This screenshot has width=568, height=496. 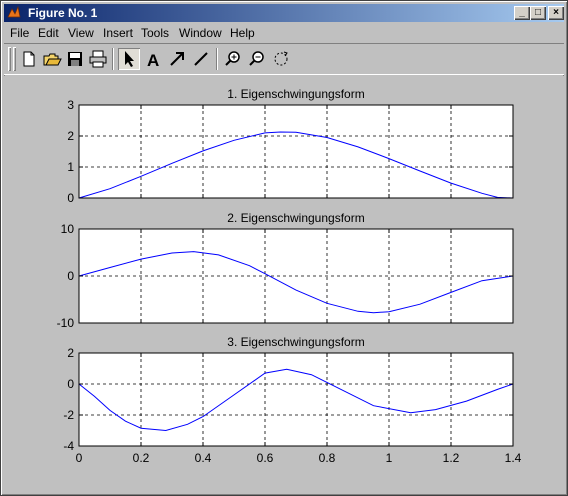 I want to click on x-tick-label: 0, so click(x=79, y=458).